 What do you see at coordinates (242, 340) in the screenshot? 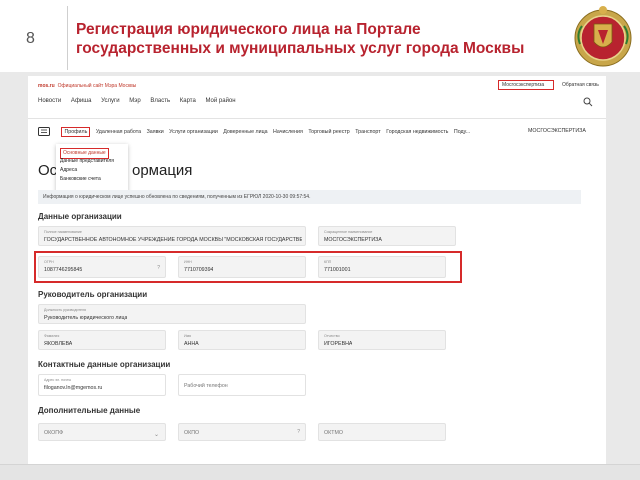
I see `firstname-field: Имя АННА` at bounding box center [242, 340].